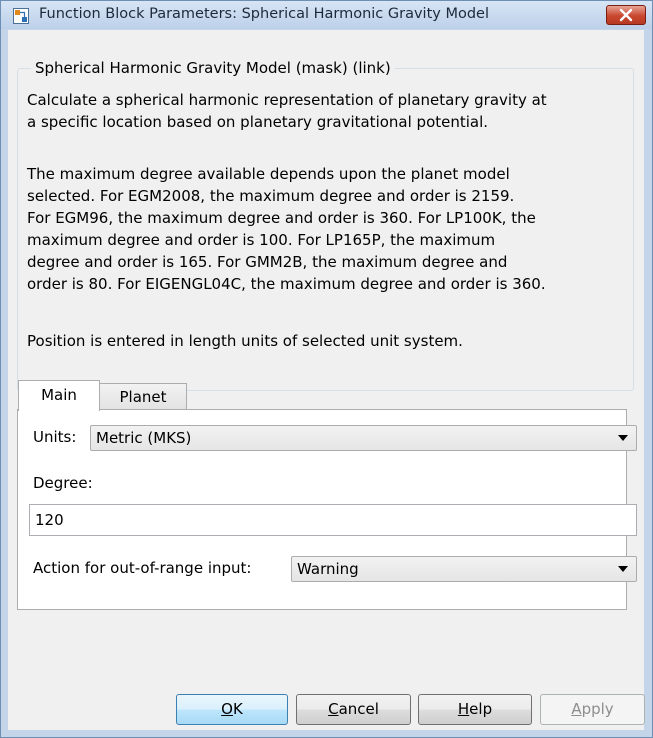 This screenshot has width=653, height=738. I want to click on close-button, so click(626, 15).